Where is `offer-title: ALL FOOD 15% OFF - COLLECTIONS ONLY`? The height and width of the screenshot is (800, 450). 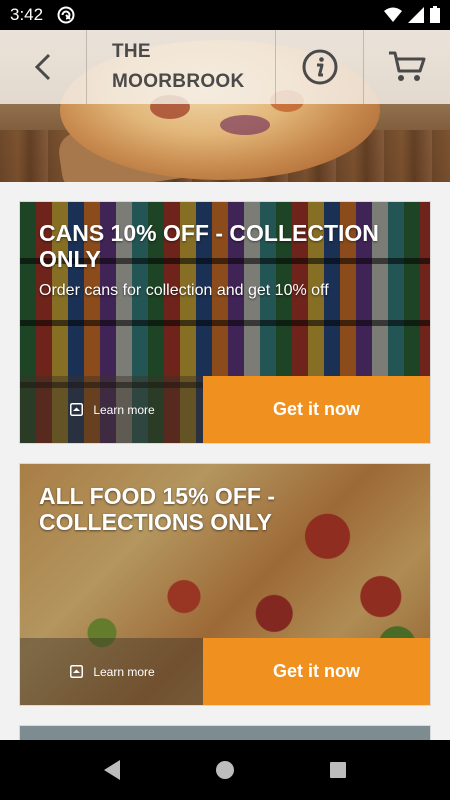
offer-title: ALL FOOD 15% OFF - COLLECTIONS ONLY is located at coordinates (157, 509).